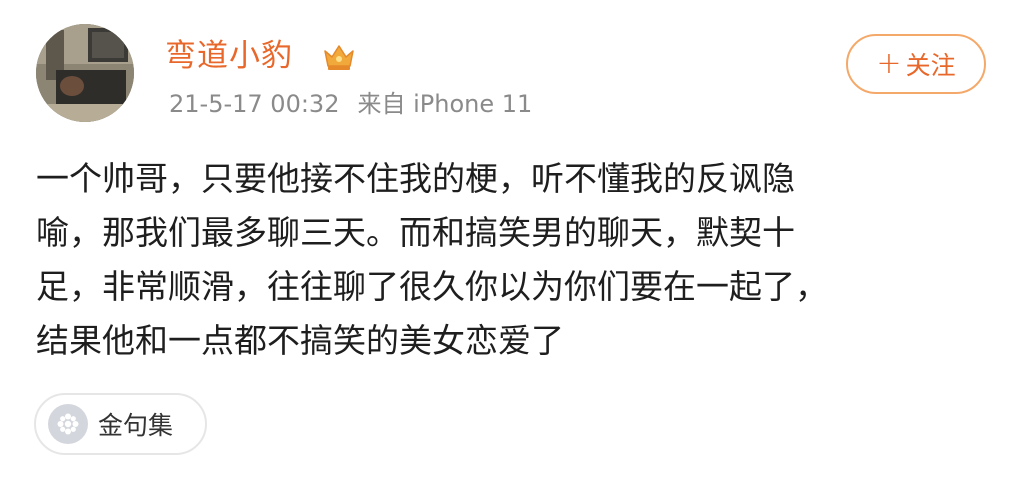 This screenshot has height=478, width=1022. Describe the element at coordinates (339, 57) in the screenshot. I see `crown-vip-icon` at that location.